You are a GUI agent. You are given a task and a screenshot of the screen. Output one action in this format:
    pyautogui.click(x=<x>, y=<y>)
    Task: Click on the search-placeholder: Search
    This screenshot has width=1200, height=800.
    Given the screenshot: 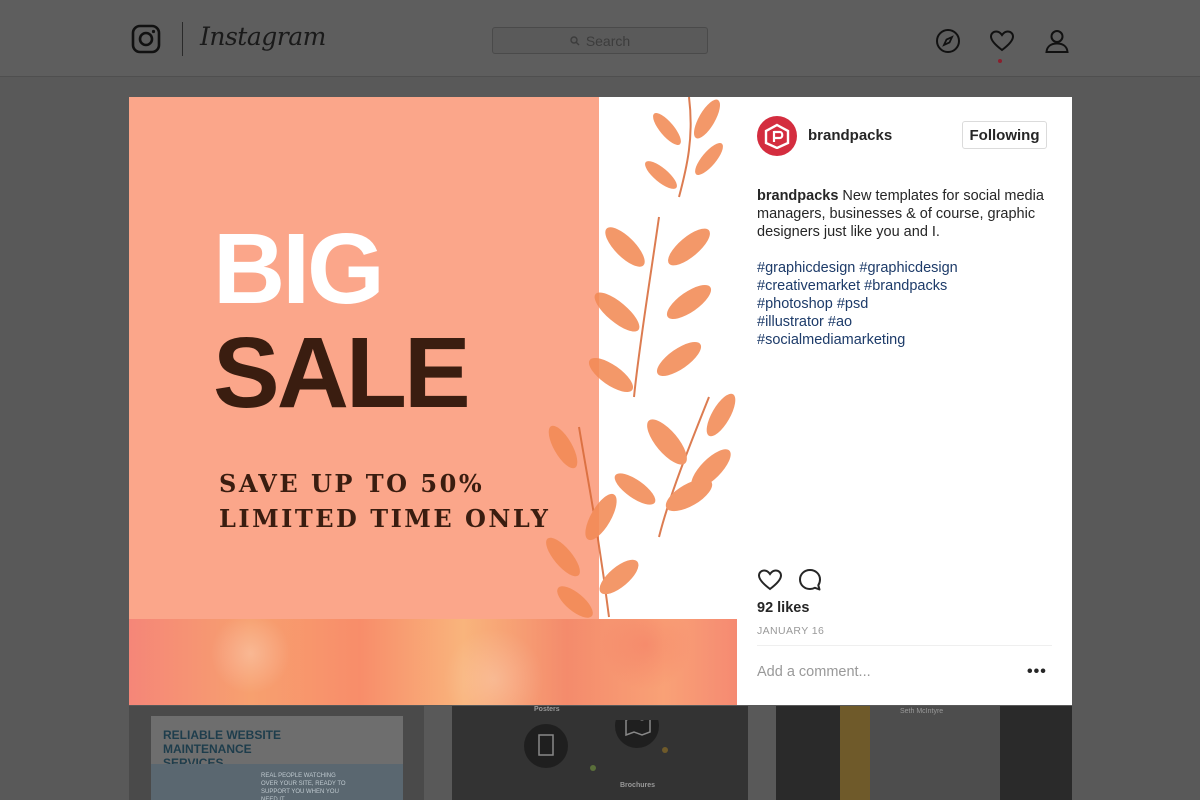 What is the action you would take?
    pyautogui.click(x=608, y=40)
    